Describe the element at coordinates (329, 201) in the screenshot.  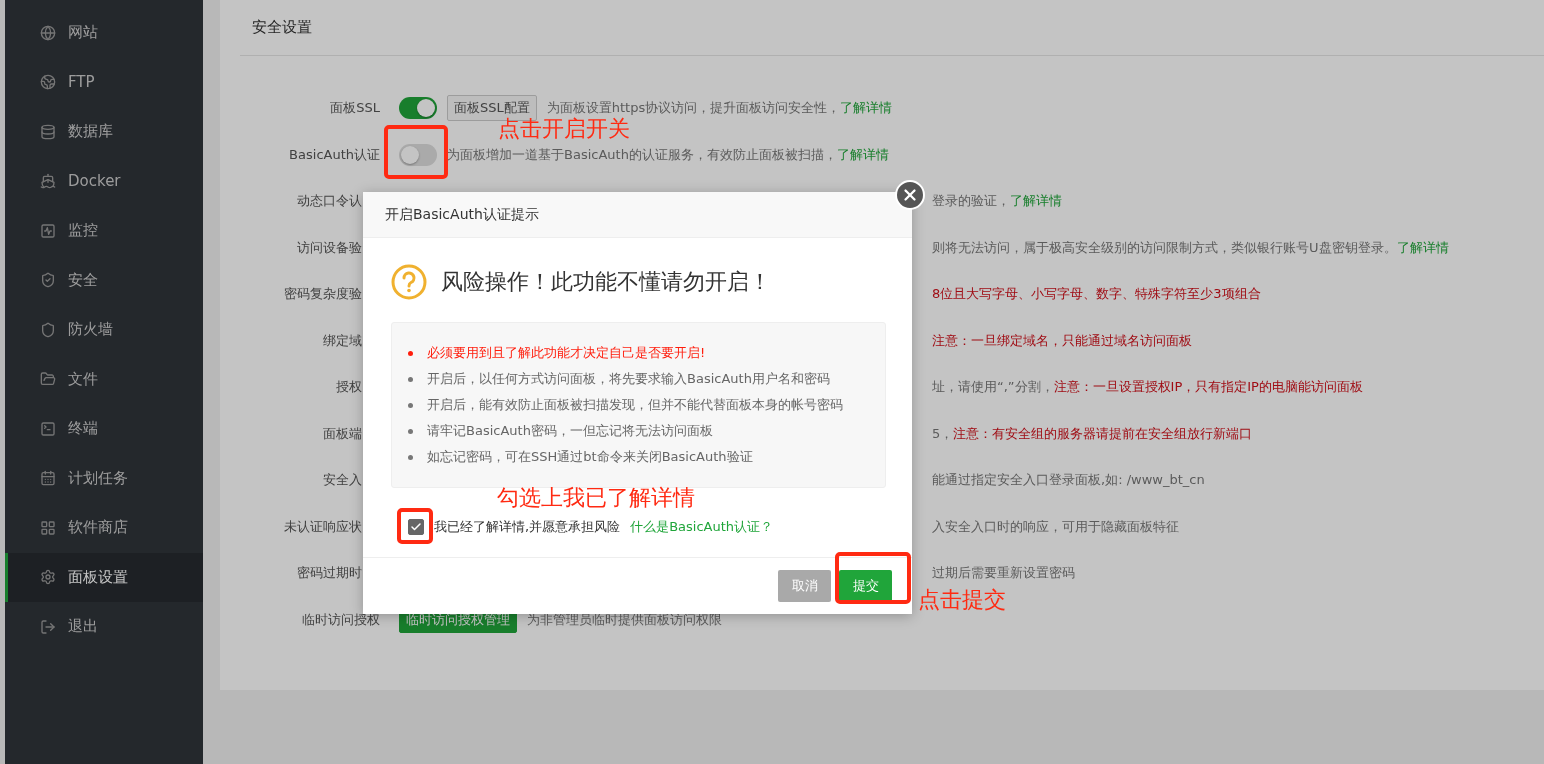
I see `setting-label: 动态口令认` at that location.